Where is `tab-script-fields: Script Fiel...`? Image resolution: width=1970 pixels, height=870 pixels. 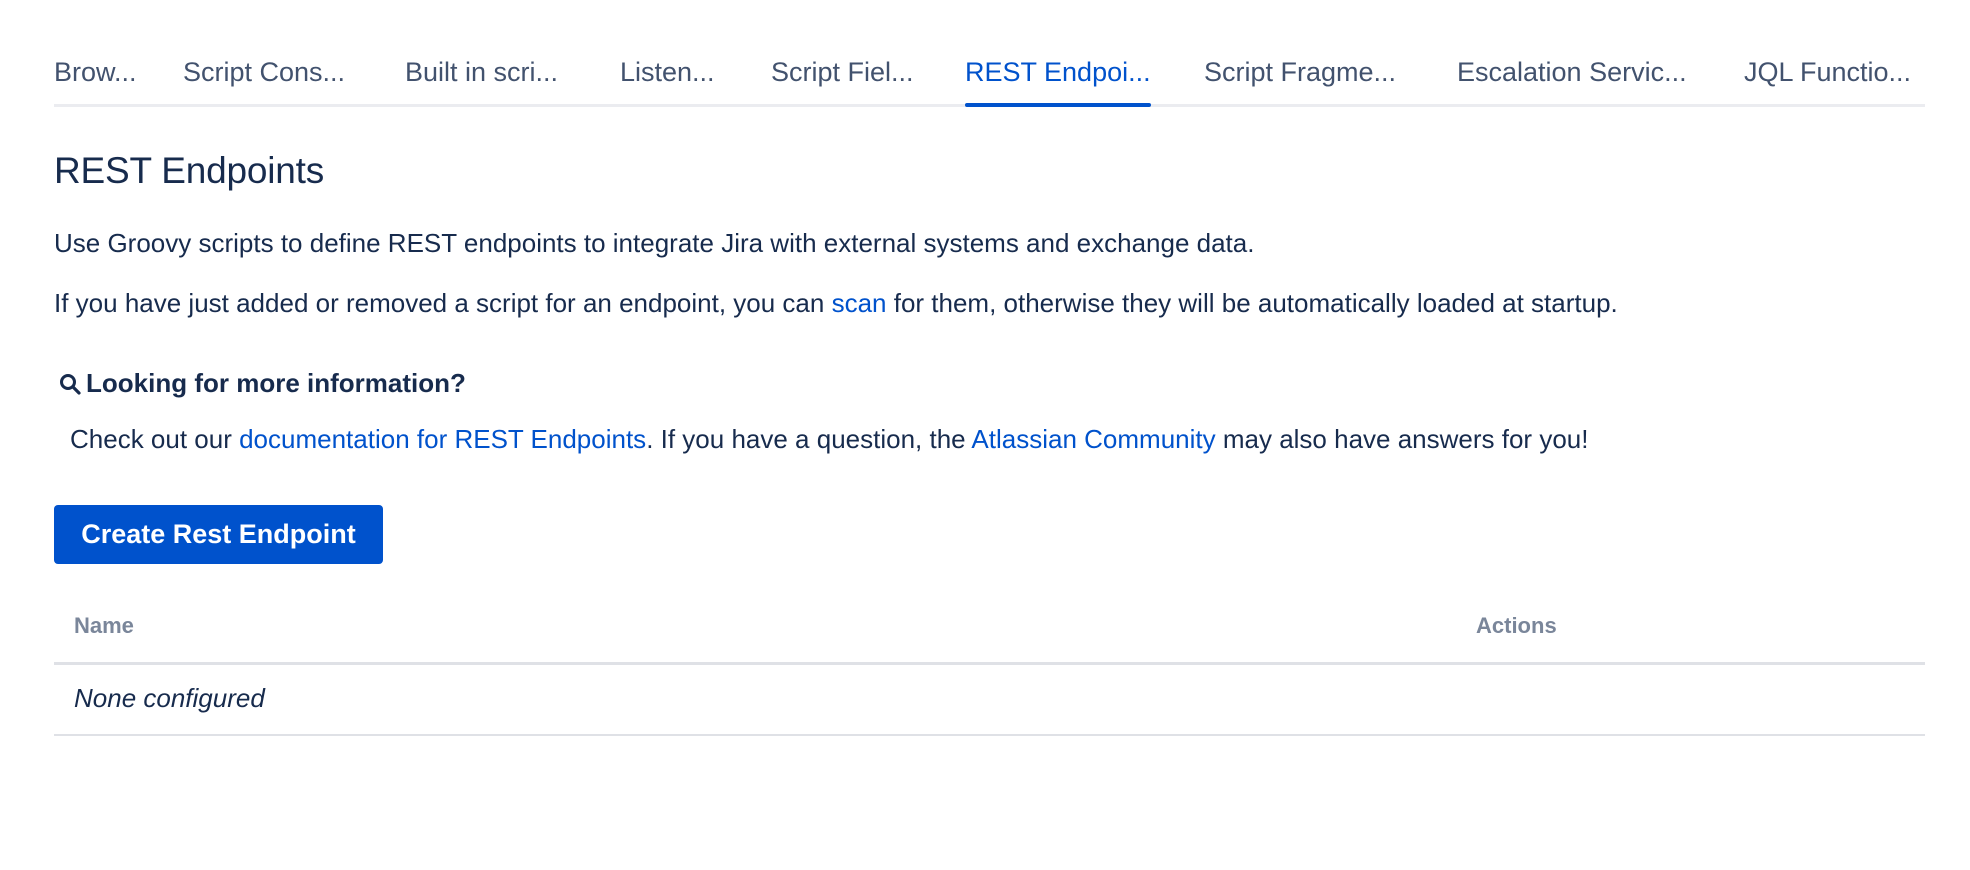
tab-script-fields: Script Fiel... is located at coordinates (842, 77).